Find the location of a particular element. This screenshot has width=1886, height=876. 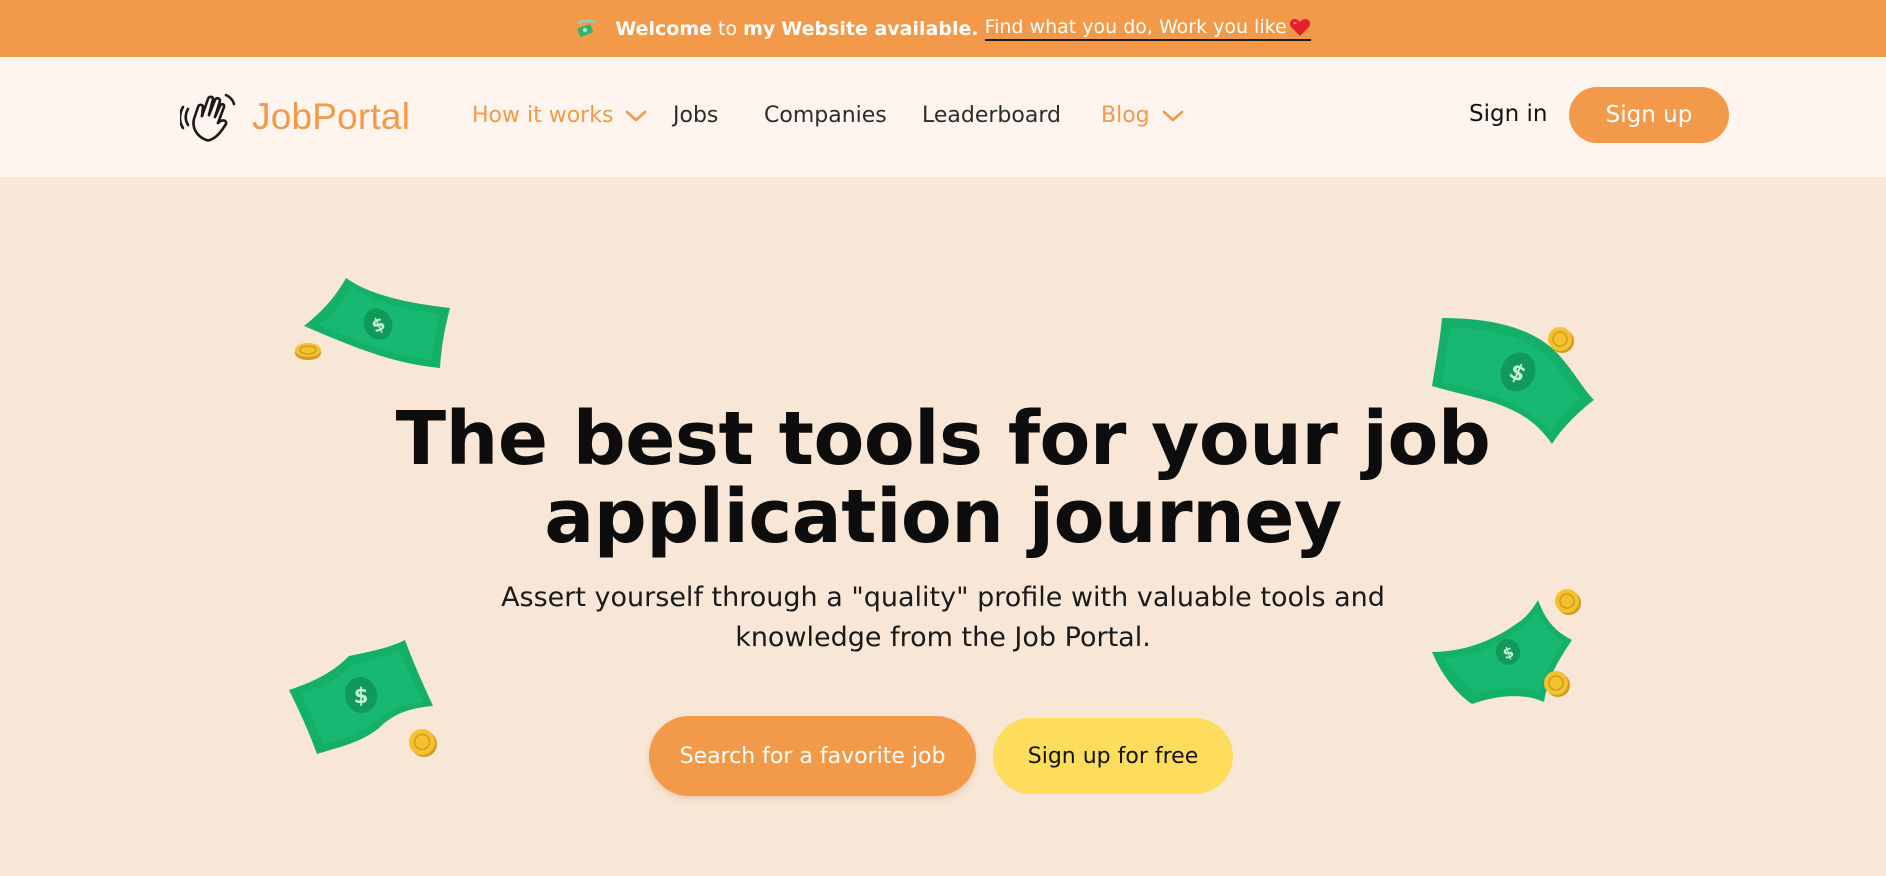

hero-title-line2: application journey is located at coordinates (943, 517).